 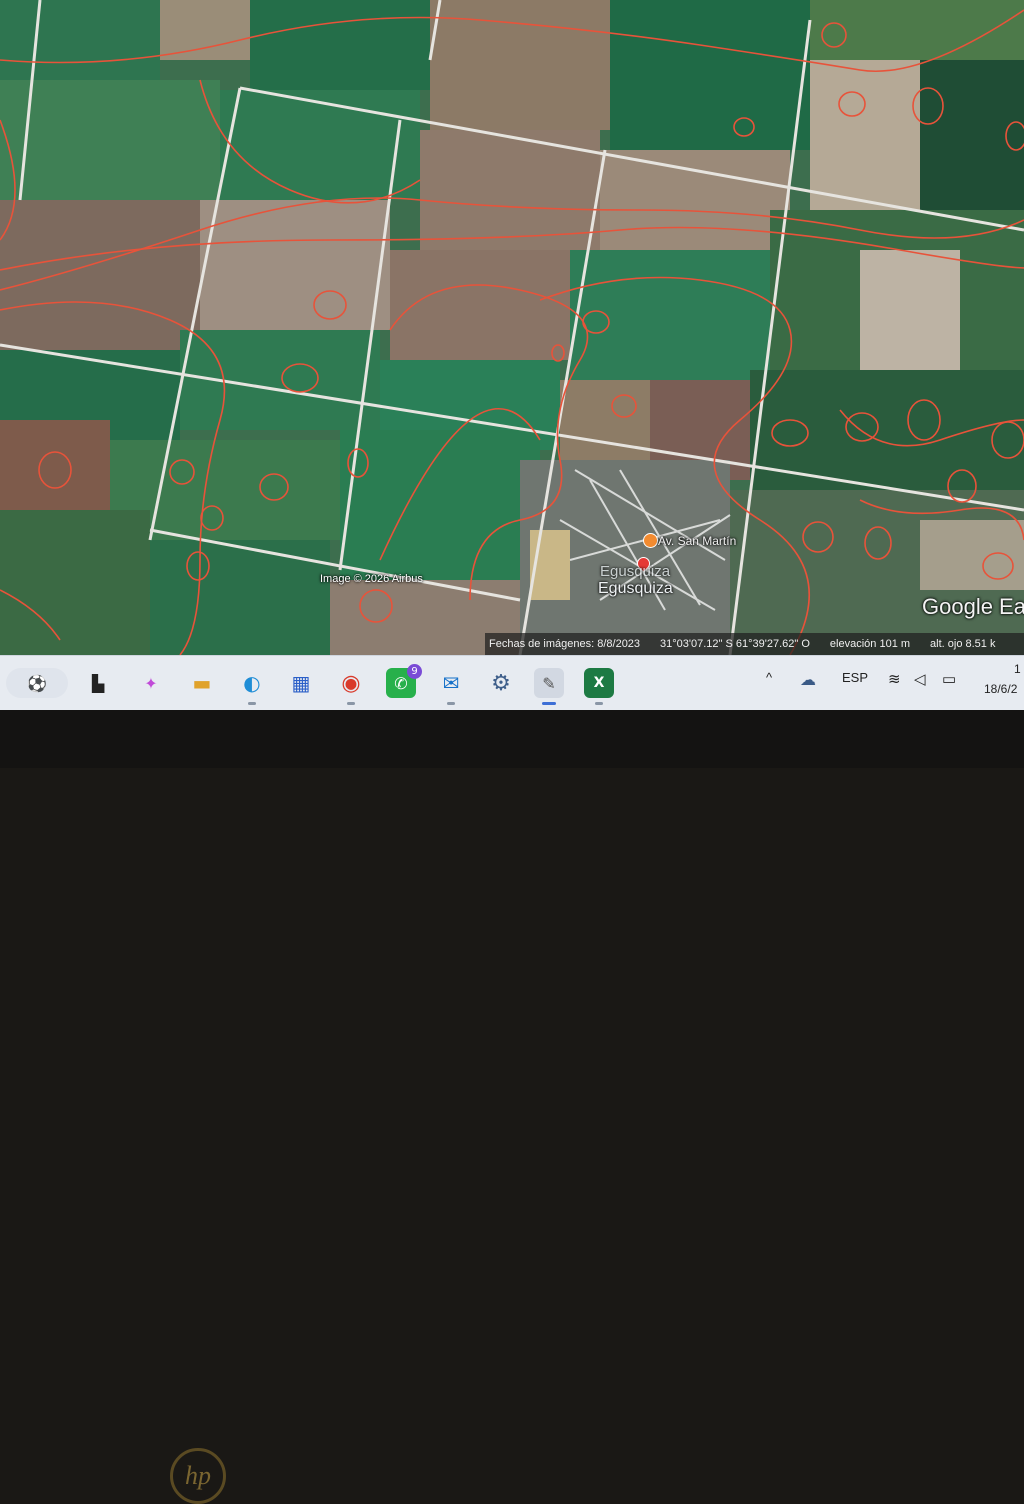 What do you see at coordinates (451, 686) in the screenshot?
I see `outlook-icon: ✉` at bounding box center [451, 686].